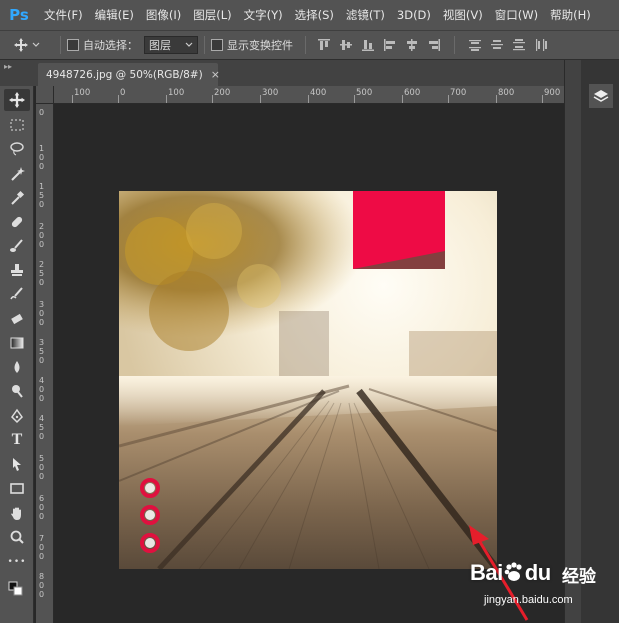 Image resolution: width=619 pixels, height=623 pixels. What do you see at coordinates (270, 93) in the screenshot?
I see `ruler-tick-label: 300` at bounding box center [270, 93].